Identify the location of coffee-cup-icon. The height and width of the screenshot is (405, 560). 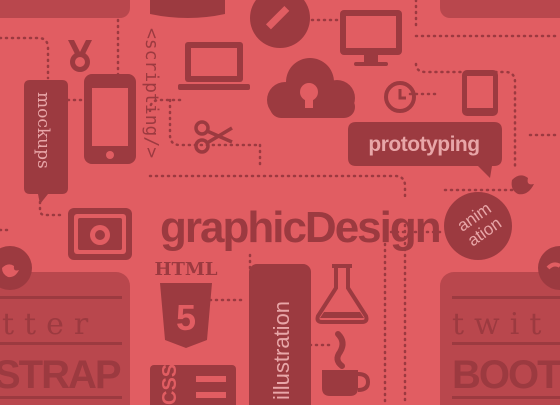
(346, 363).